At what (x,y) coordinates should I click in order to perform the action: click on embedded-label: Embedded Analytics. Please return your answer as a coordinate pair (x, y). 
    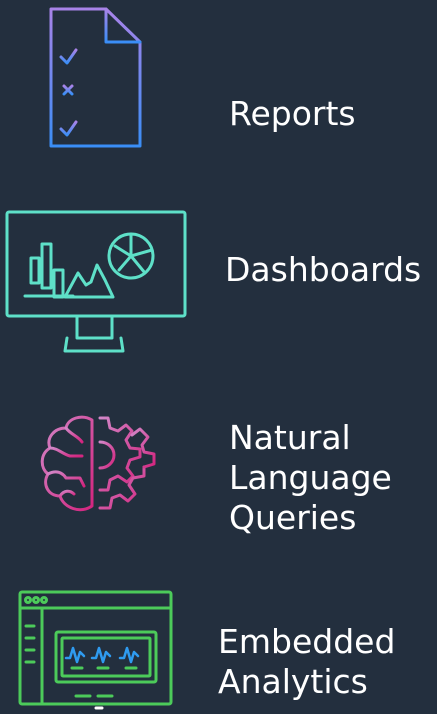
    Looking at the image, I should click on (306, 662).